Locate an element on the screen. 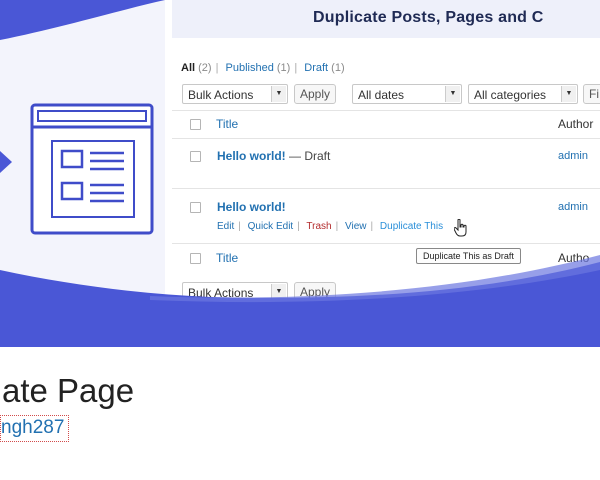 The height and width of the screenshot is (480, 600). bulk-actions-select-bottom: Bulk Actions ▼ is located at coordinates (235, 291).